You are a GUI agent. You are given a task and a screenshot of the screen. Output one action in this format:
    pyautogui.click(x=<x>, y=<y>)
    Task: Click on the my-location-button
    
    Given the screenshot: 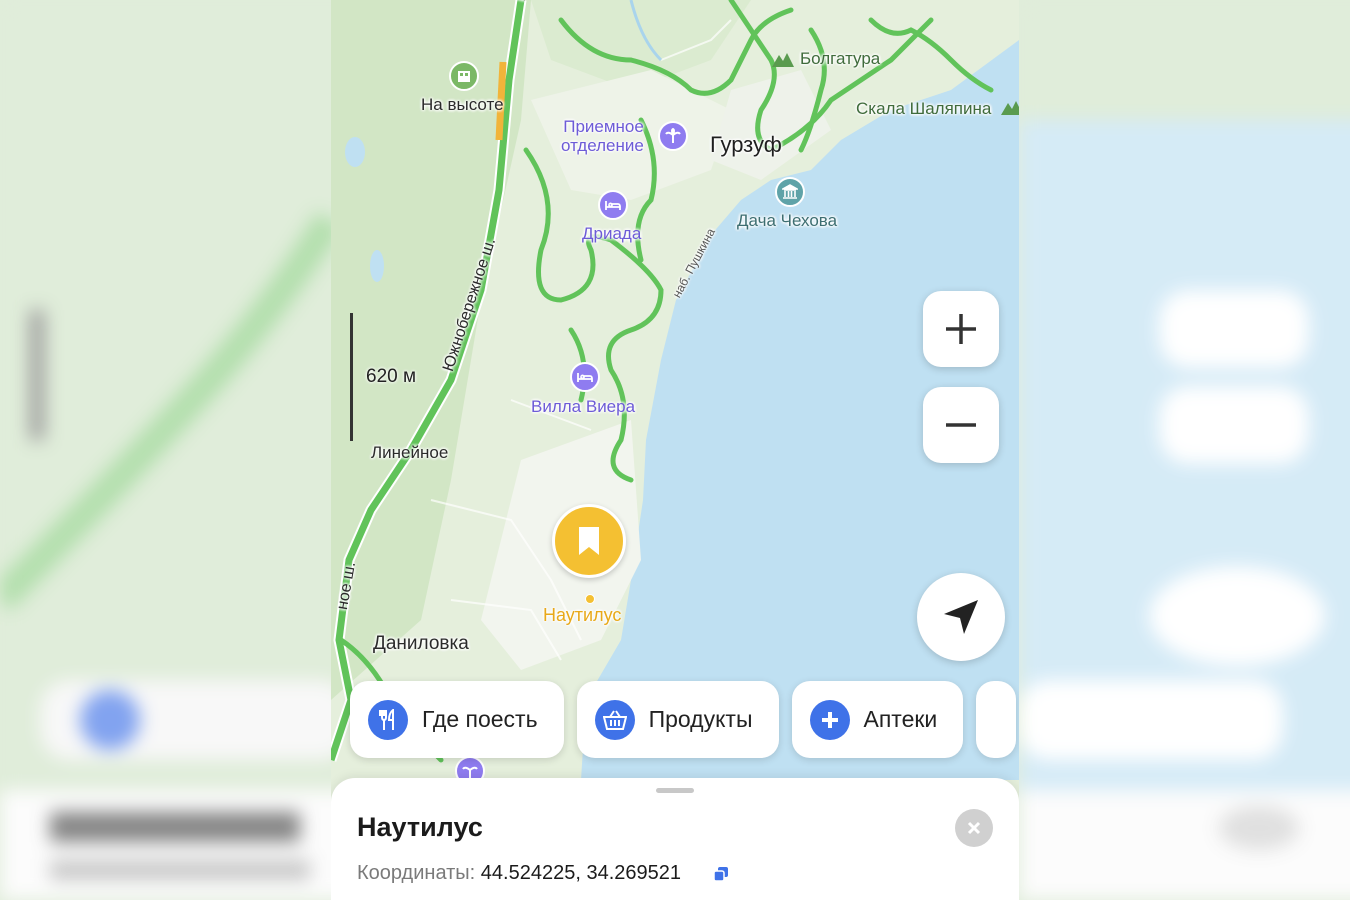 What is the action you would take?
    pyautogui.click(x=961, y=617)
    